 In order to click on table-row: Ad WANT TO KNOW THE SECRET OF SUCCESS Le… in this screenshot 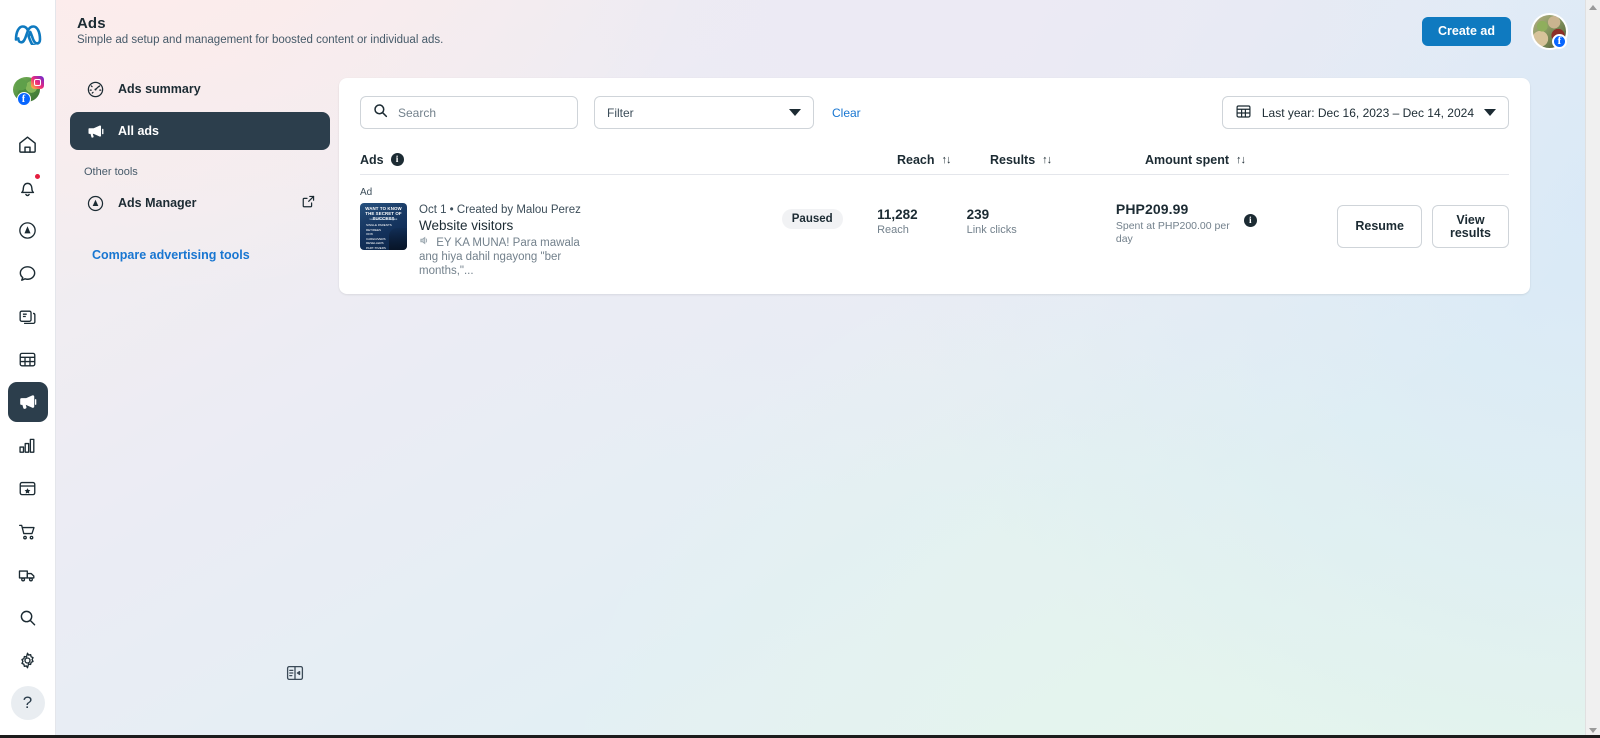, I will do `click(934, 234)`.